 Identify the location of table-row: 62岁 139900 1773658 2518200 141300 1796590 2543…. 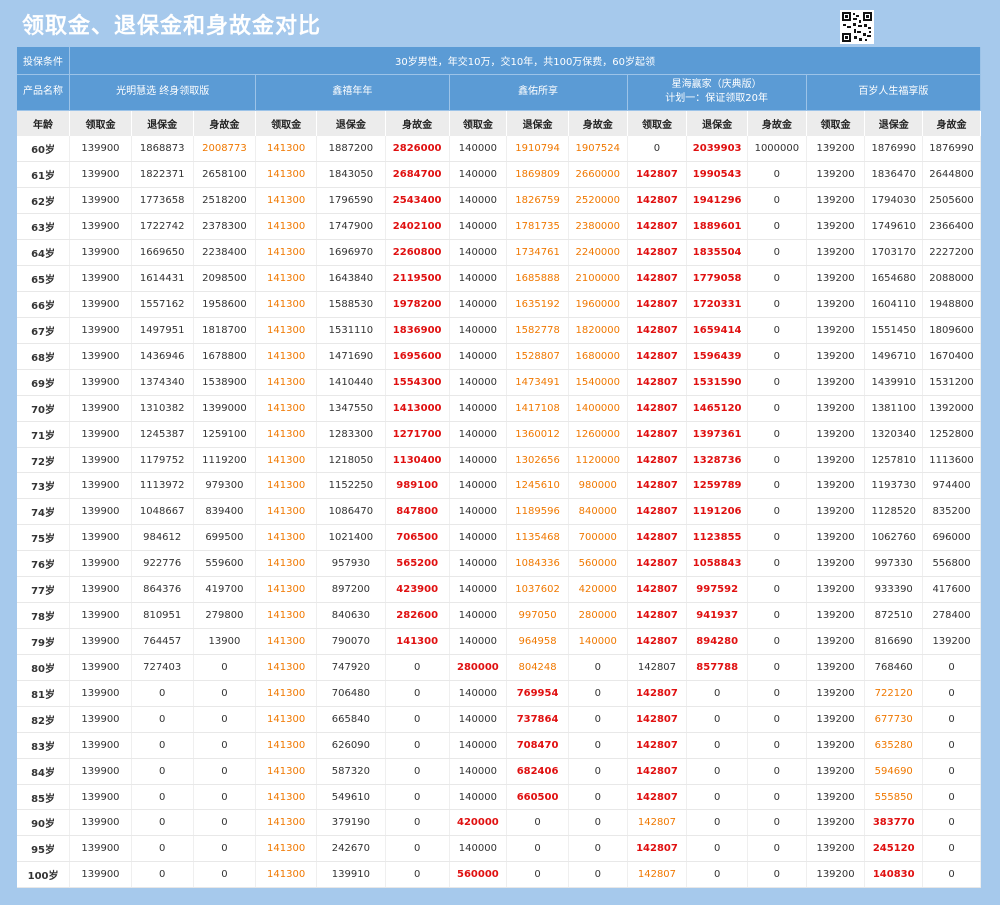
(499, 201).